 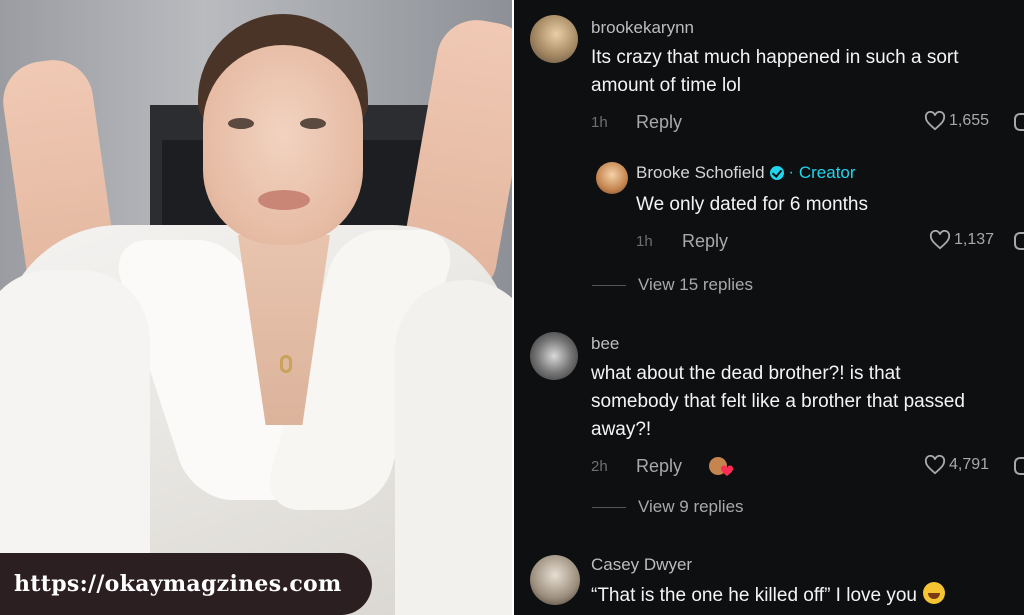 What do you see at coordinates (827, 172) in the screenshot?
I see `creator-badge: Creator` at bounding box center [827, 172].